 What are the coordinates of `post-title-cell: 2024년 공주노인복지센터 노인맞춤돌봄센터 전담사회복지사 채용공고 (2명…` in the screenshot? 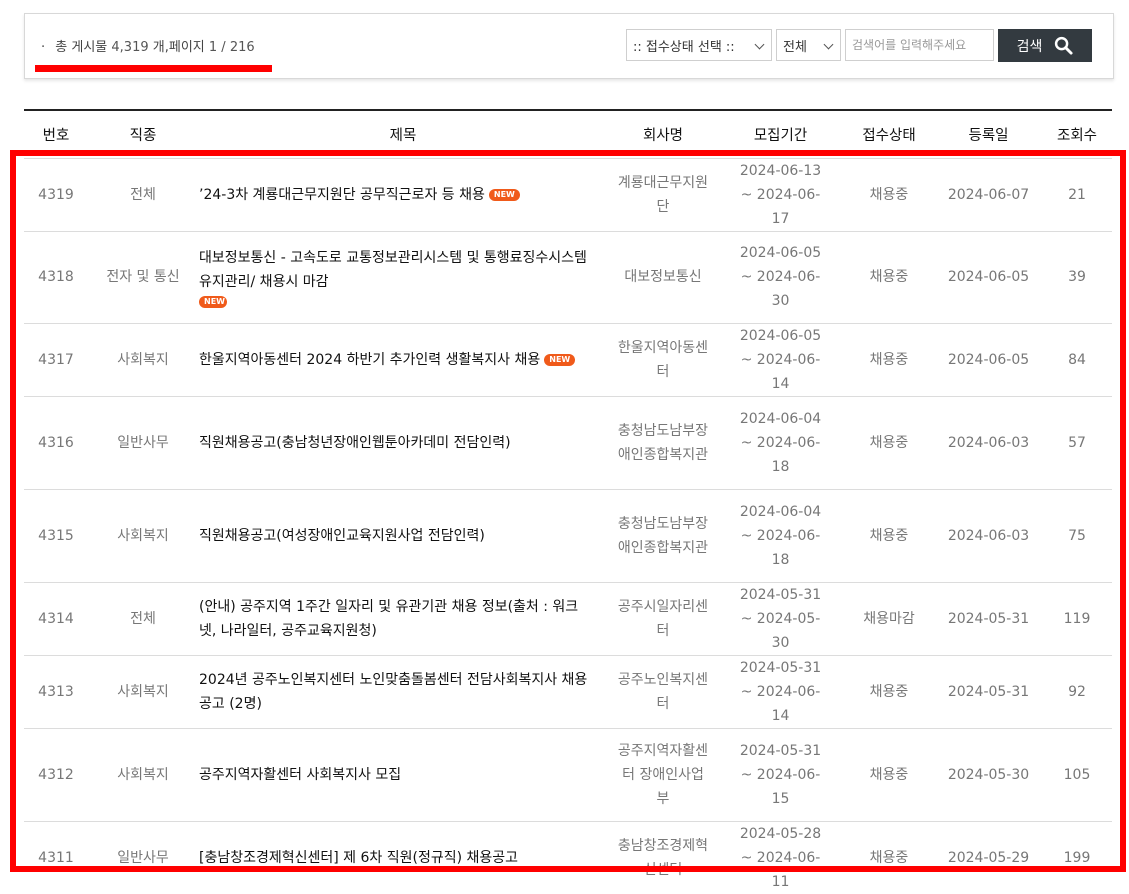 It's located at (403, 691).